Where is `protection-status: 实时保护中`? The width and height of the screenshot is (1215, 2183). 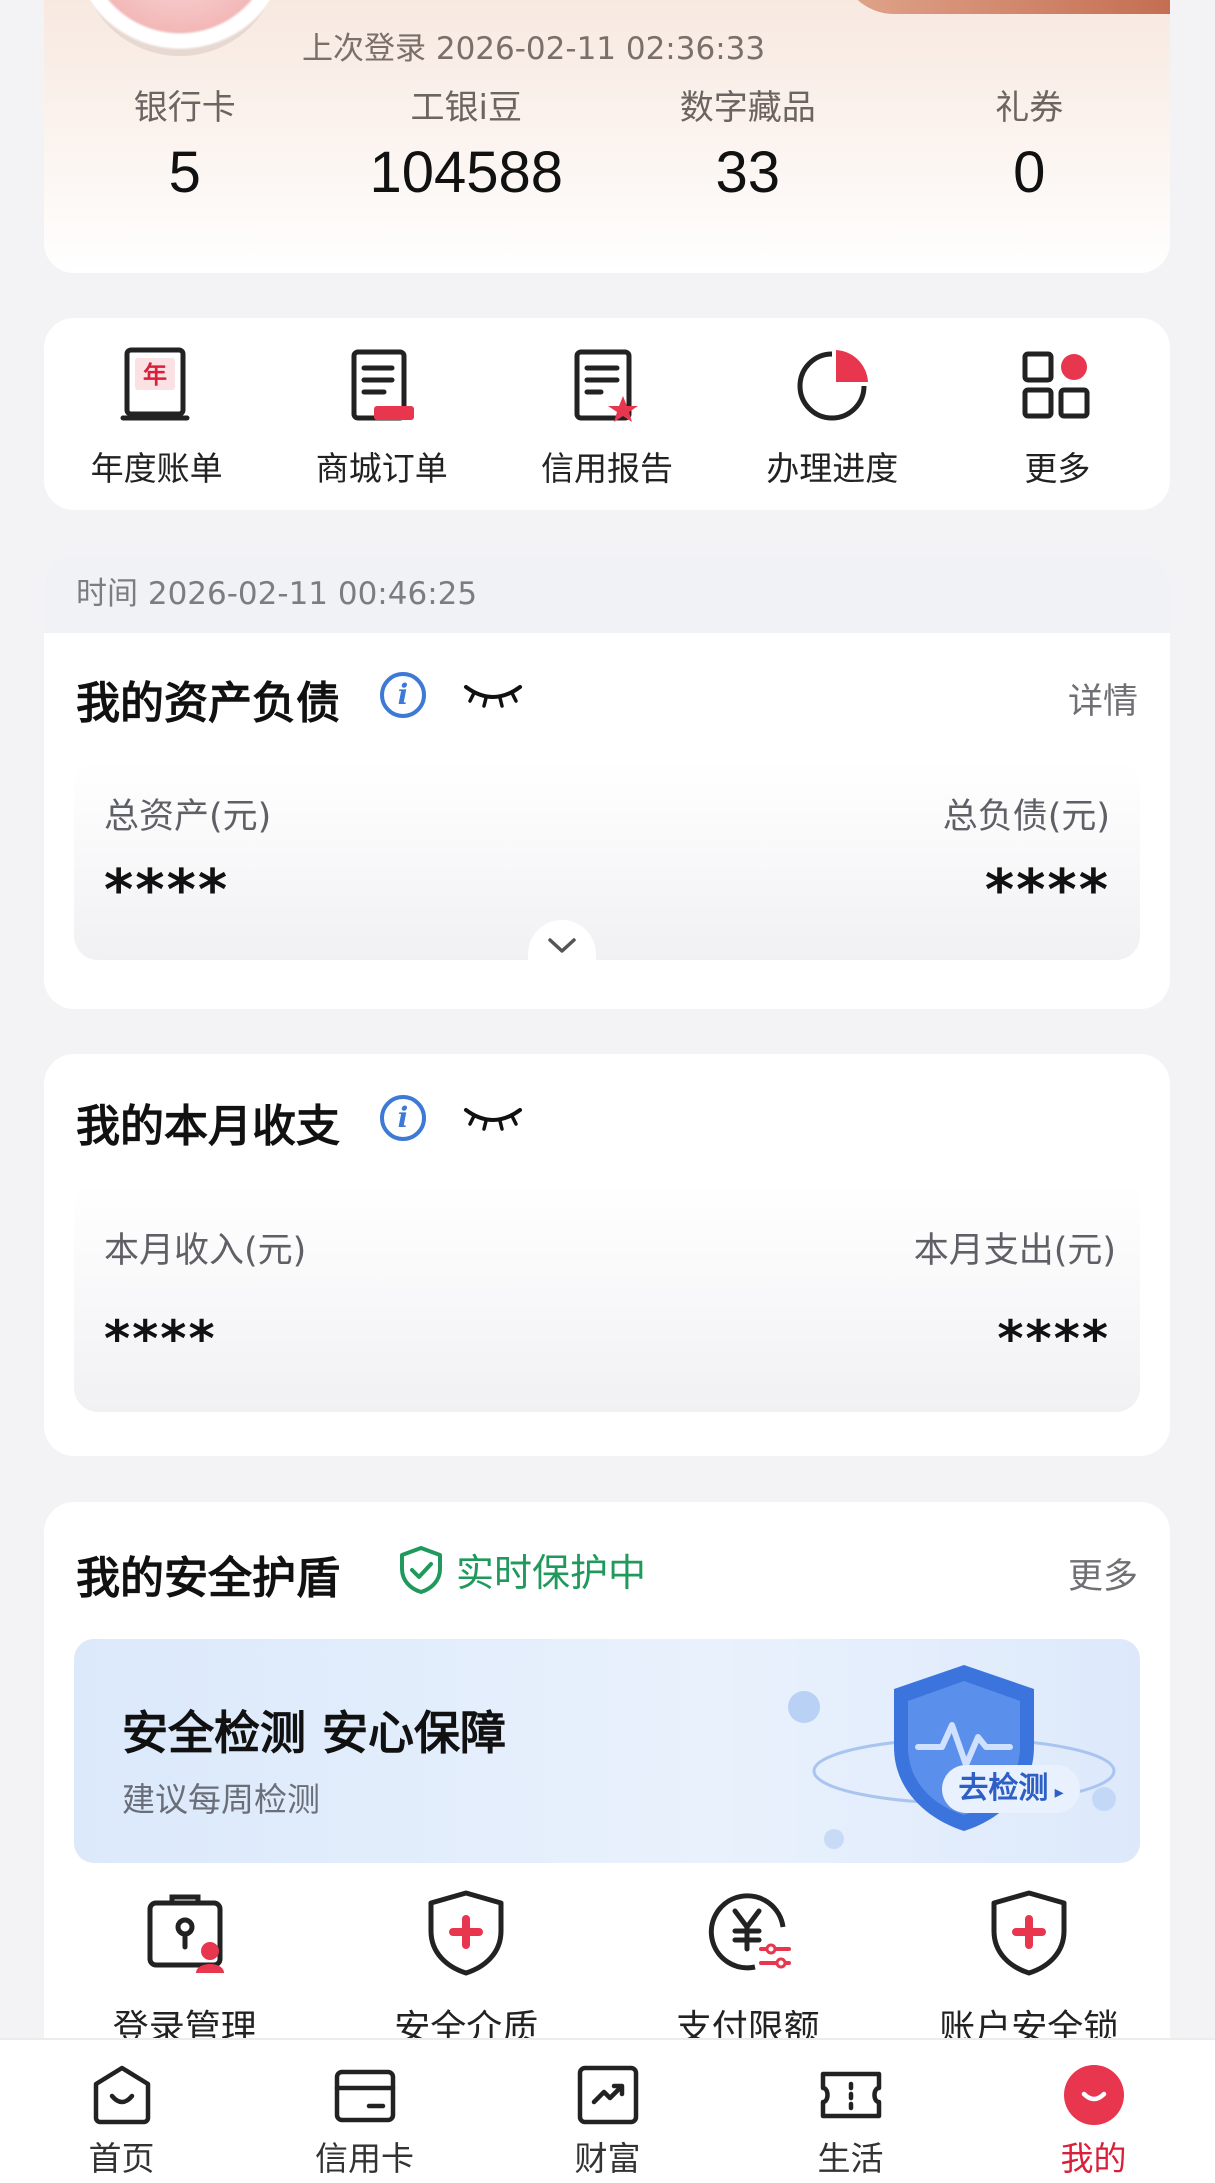
protection-status: 实时保护中 is located at coordinates (522, 1569).